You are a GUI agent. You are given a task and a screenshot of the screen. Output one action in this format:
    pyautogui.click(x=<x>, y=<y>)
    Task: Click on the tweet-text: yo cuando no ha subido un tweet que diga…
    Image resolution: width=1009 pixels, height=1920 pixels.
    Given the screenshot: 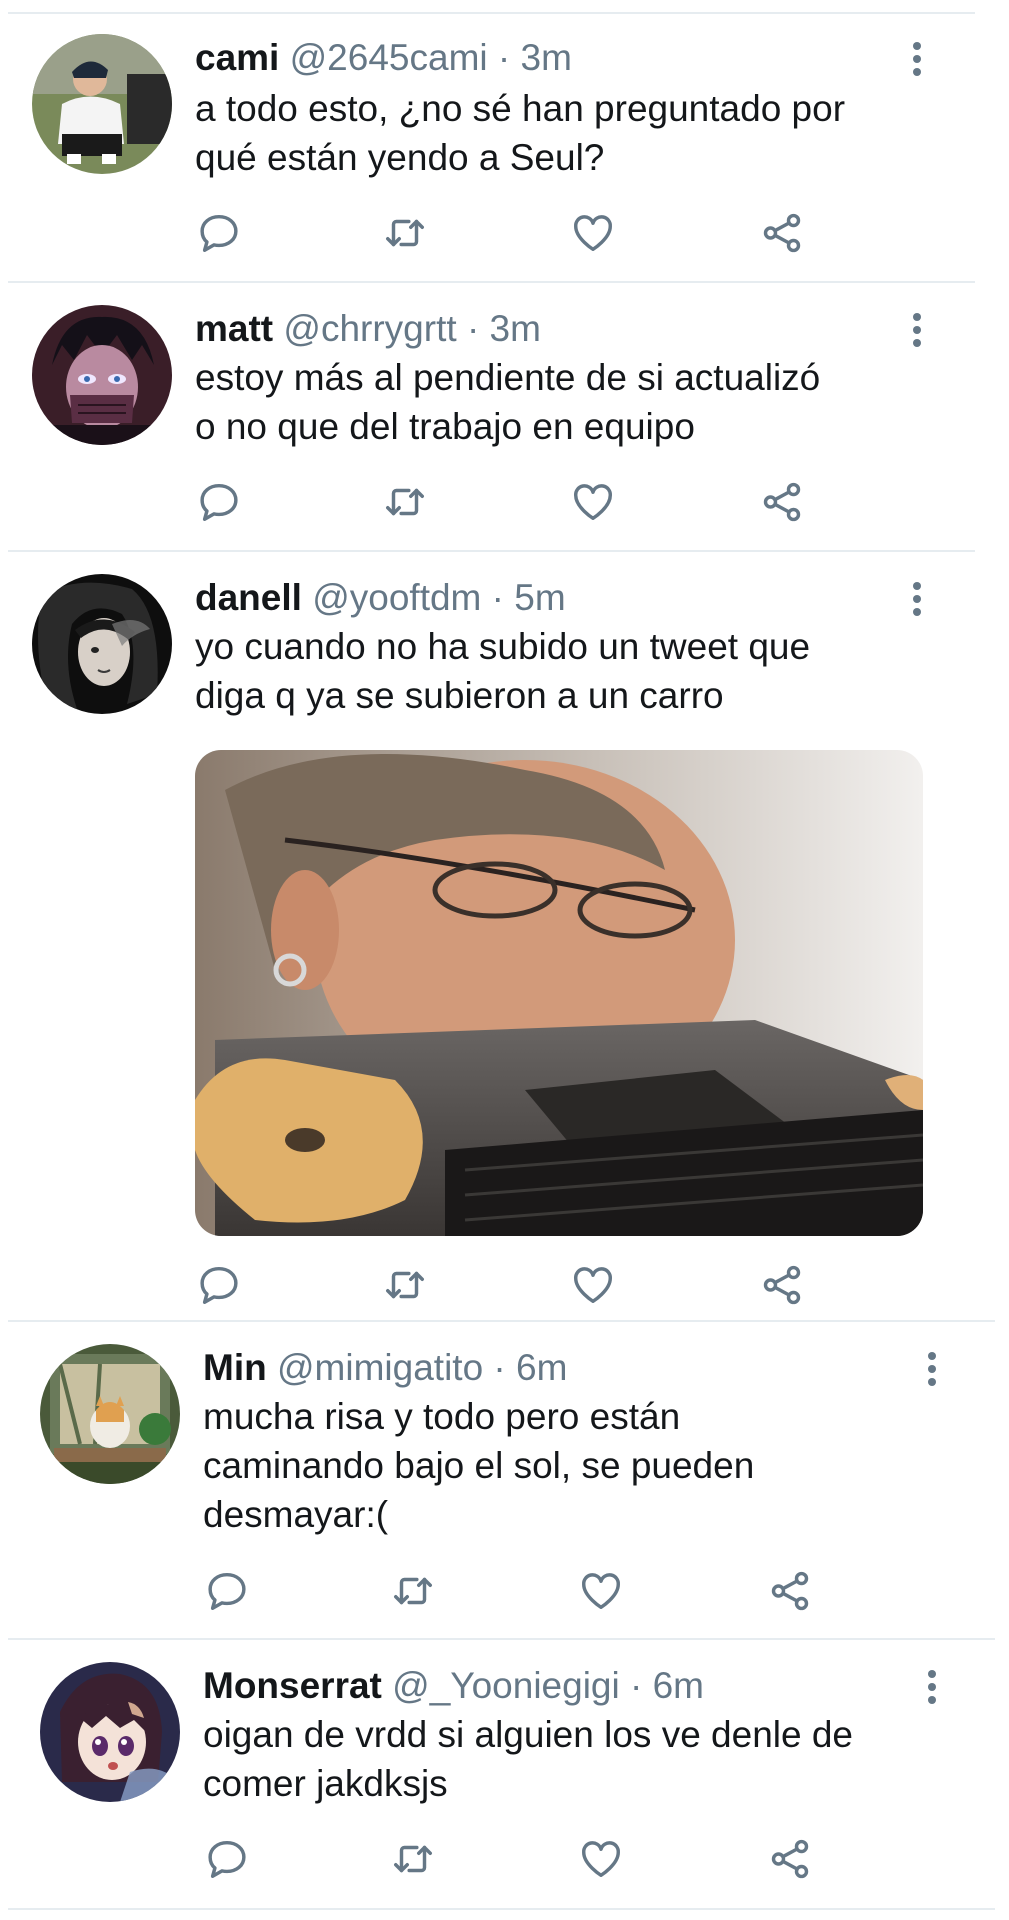 What is the action you would take?
    pyautogui.click(x=565, y=671)
    